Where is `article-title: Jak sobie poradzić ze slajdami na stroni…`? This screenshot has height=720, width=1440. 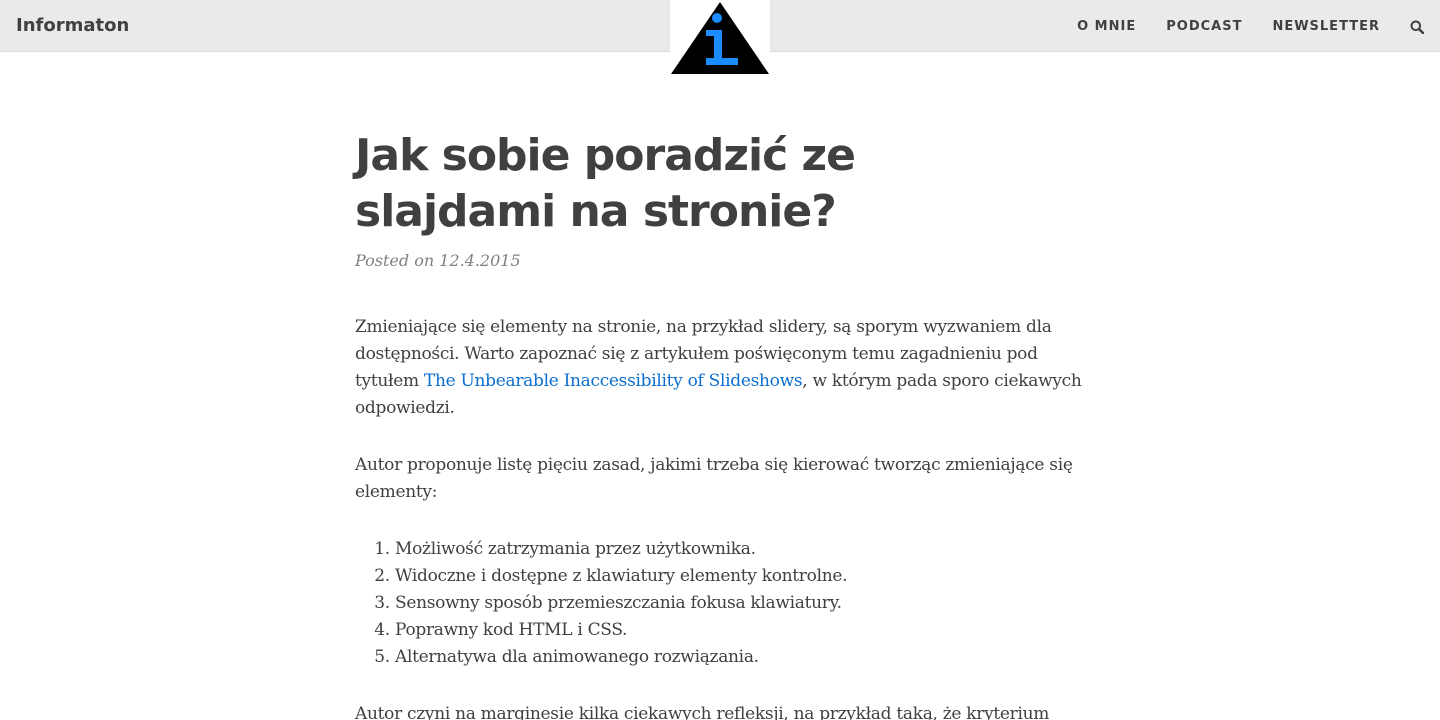 article-title: Jak sobie poradzić ze slajdami na stroni… is located at coordinates (605, 183).